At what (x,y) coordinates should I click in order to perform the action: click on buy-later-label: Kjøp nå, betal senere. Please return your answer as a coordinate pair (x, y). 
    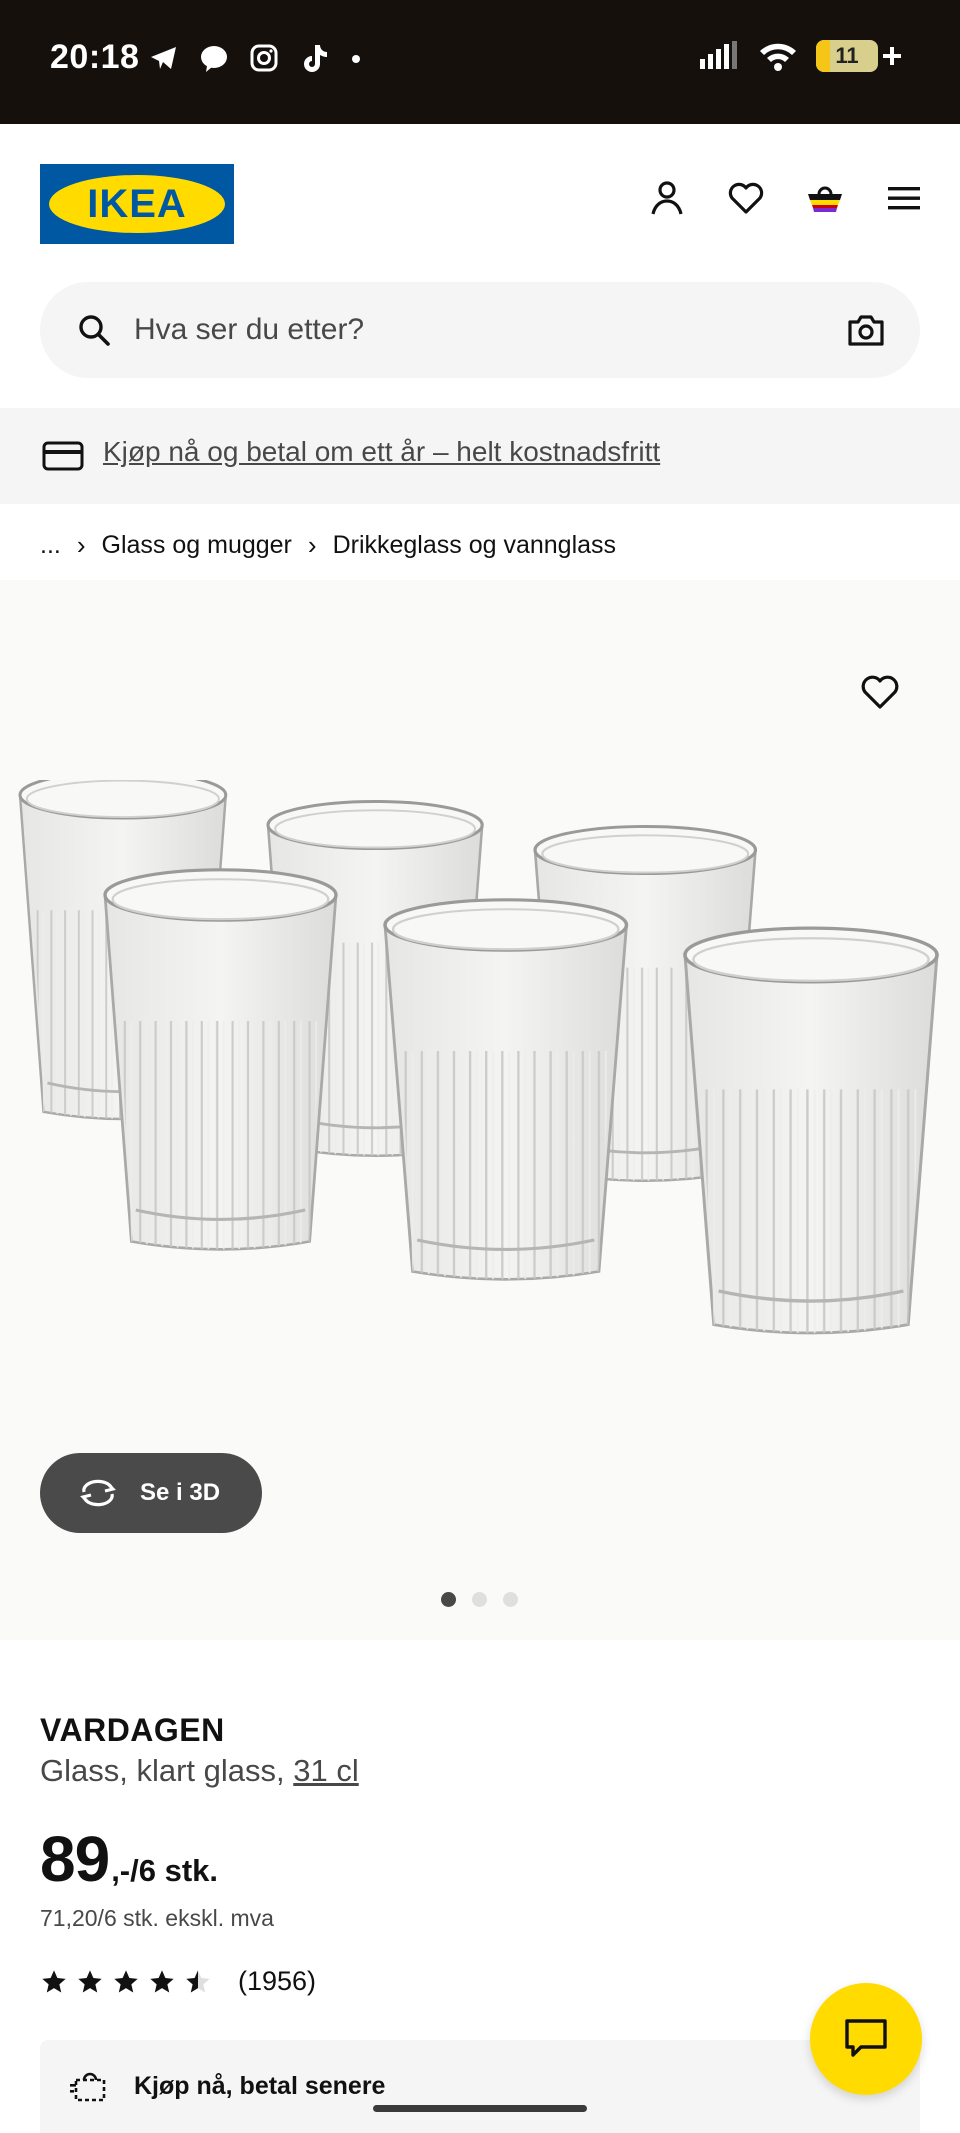
    Looking at the image, I should click on (260, 2086).